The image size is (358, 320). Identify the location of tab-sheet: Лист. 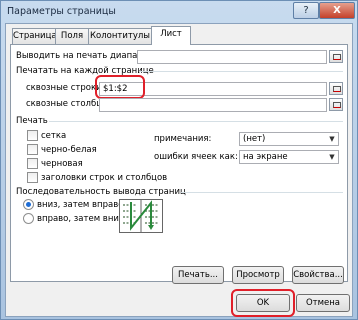
(171, 35).